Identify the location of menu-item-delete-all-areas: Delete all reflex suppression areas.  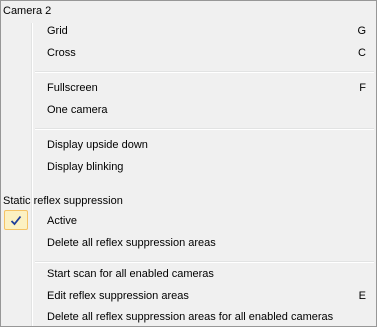
(188, 243).